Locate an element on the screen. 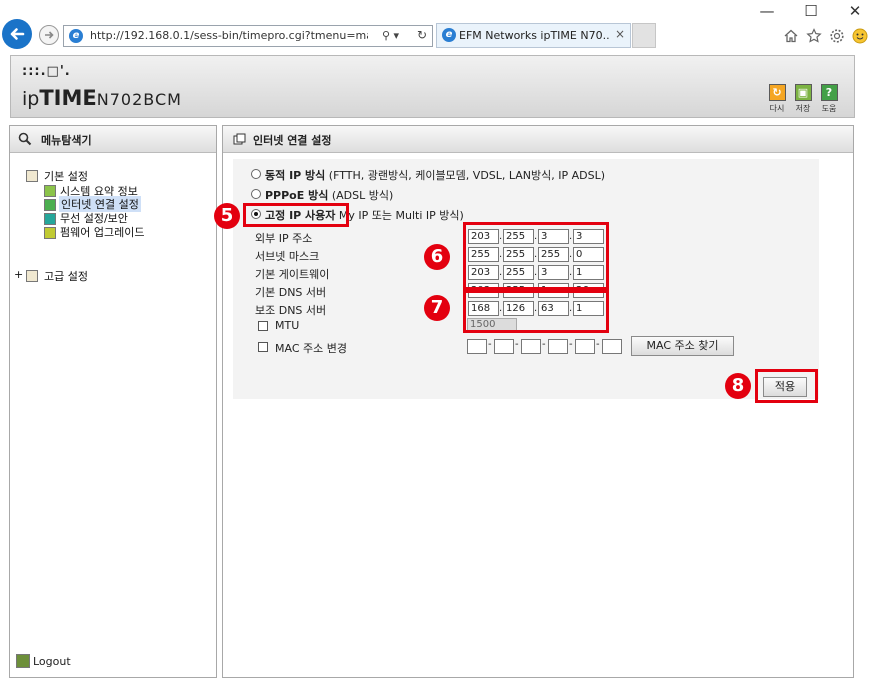  step8-highlight-box is located at coordinates (786, 386).